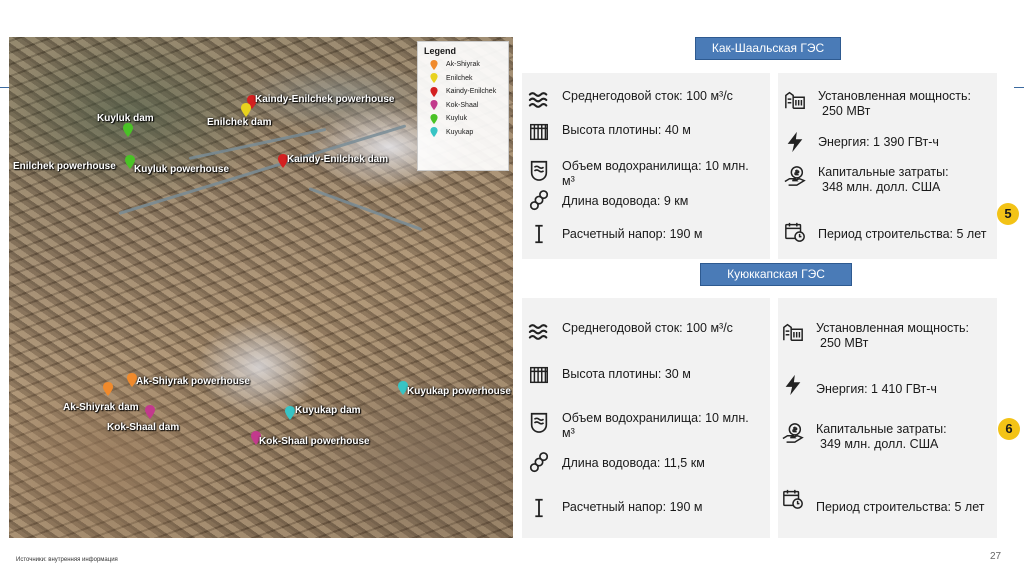  Describe the element at coordinates (125, 118) in the screenshot. I see `map-label: Kuyluk dam` at that location.